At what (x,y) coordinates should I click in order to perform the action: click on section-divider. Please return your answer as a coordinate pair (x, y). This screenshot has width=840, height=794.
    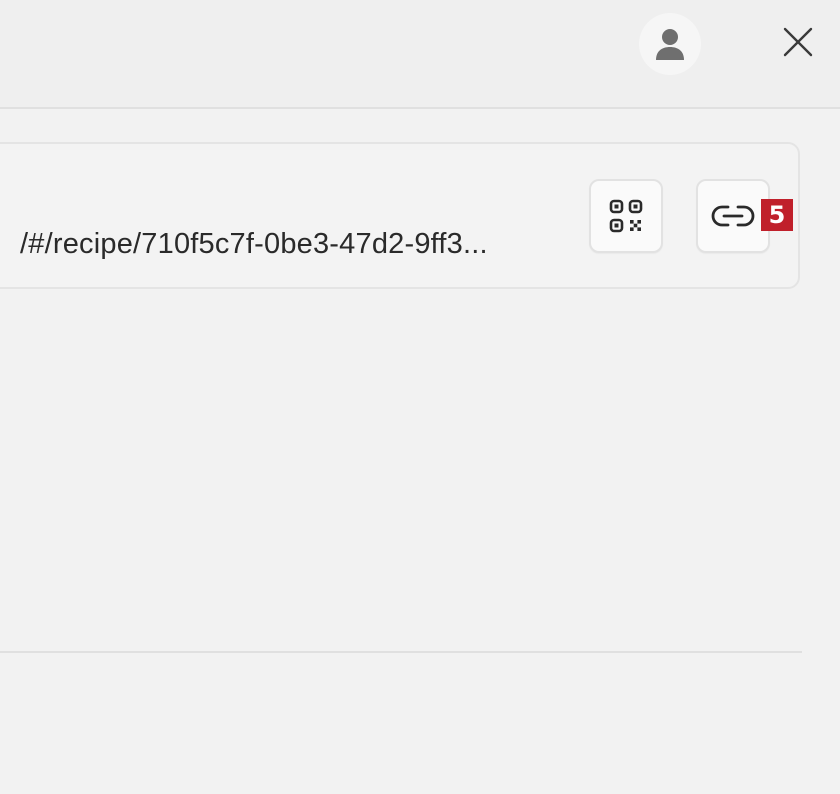
    Looking at the image, I should click on (401, 652).